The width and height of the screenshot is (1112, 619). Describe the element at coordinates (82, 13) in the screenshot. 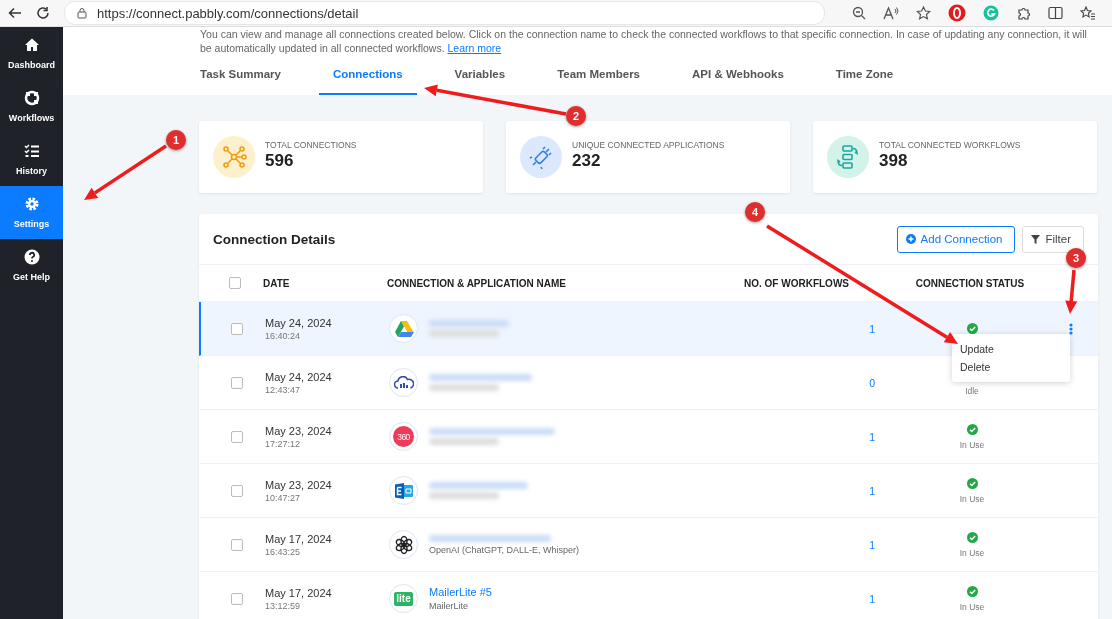

I see `lock-icon` at that location.